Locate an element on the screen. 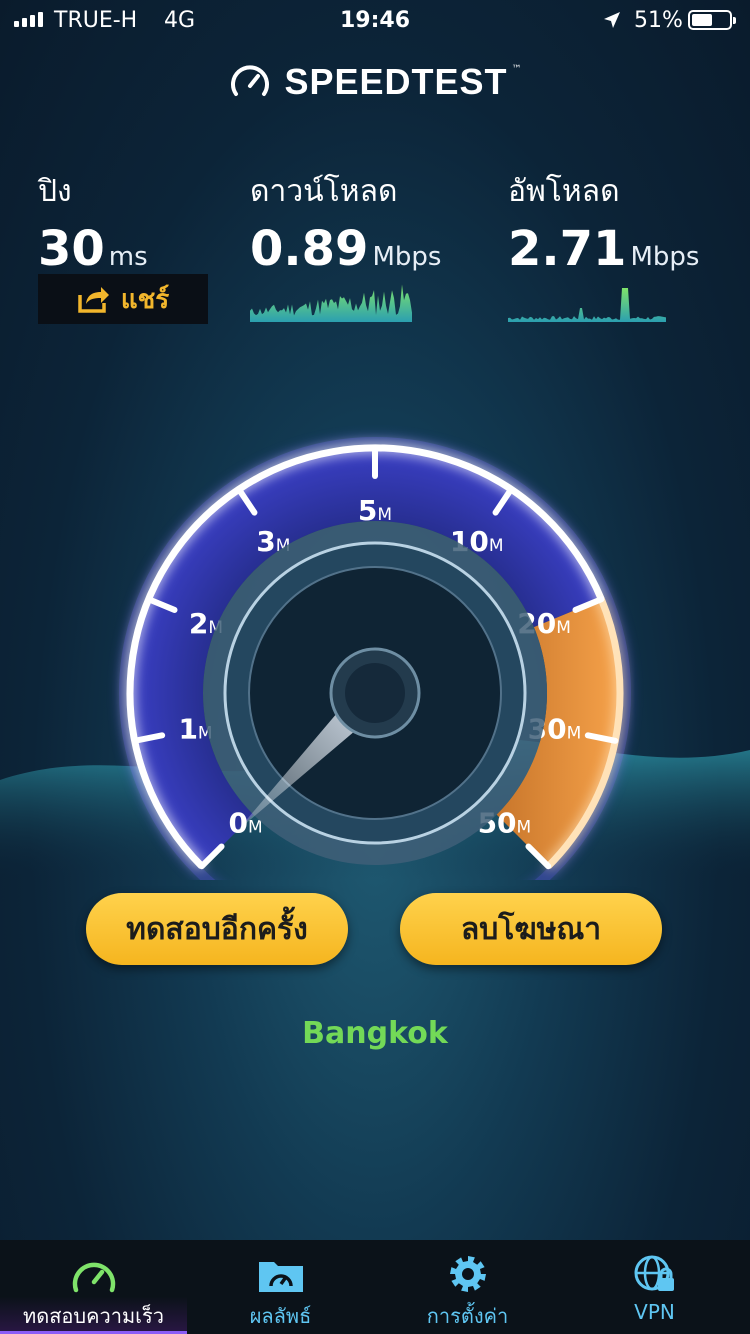 This screenshot has height=1334, width=750. ping-metric: ปิง 30 ms is located at coordinates (93, 222).